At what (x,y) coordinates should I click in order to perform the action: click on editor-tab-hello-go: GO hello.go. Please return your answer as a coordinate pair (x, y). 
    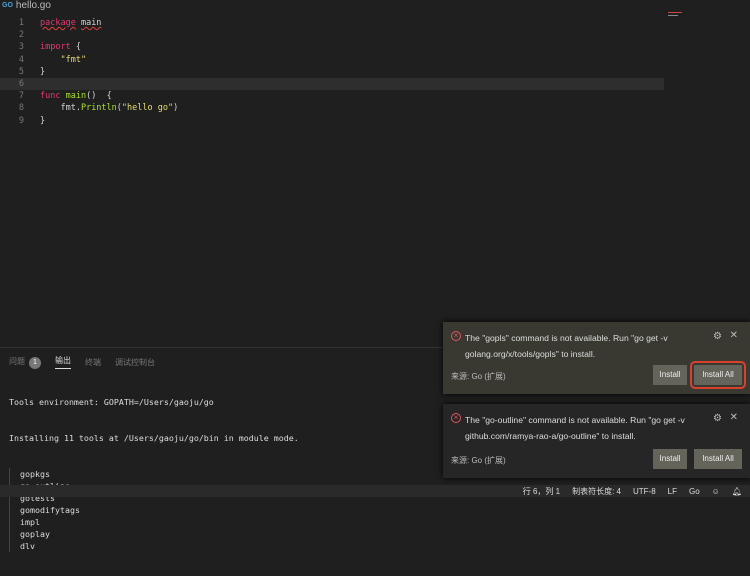
    Looking at the image, I should click on (25, 5).